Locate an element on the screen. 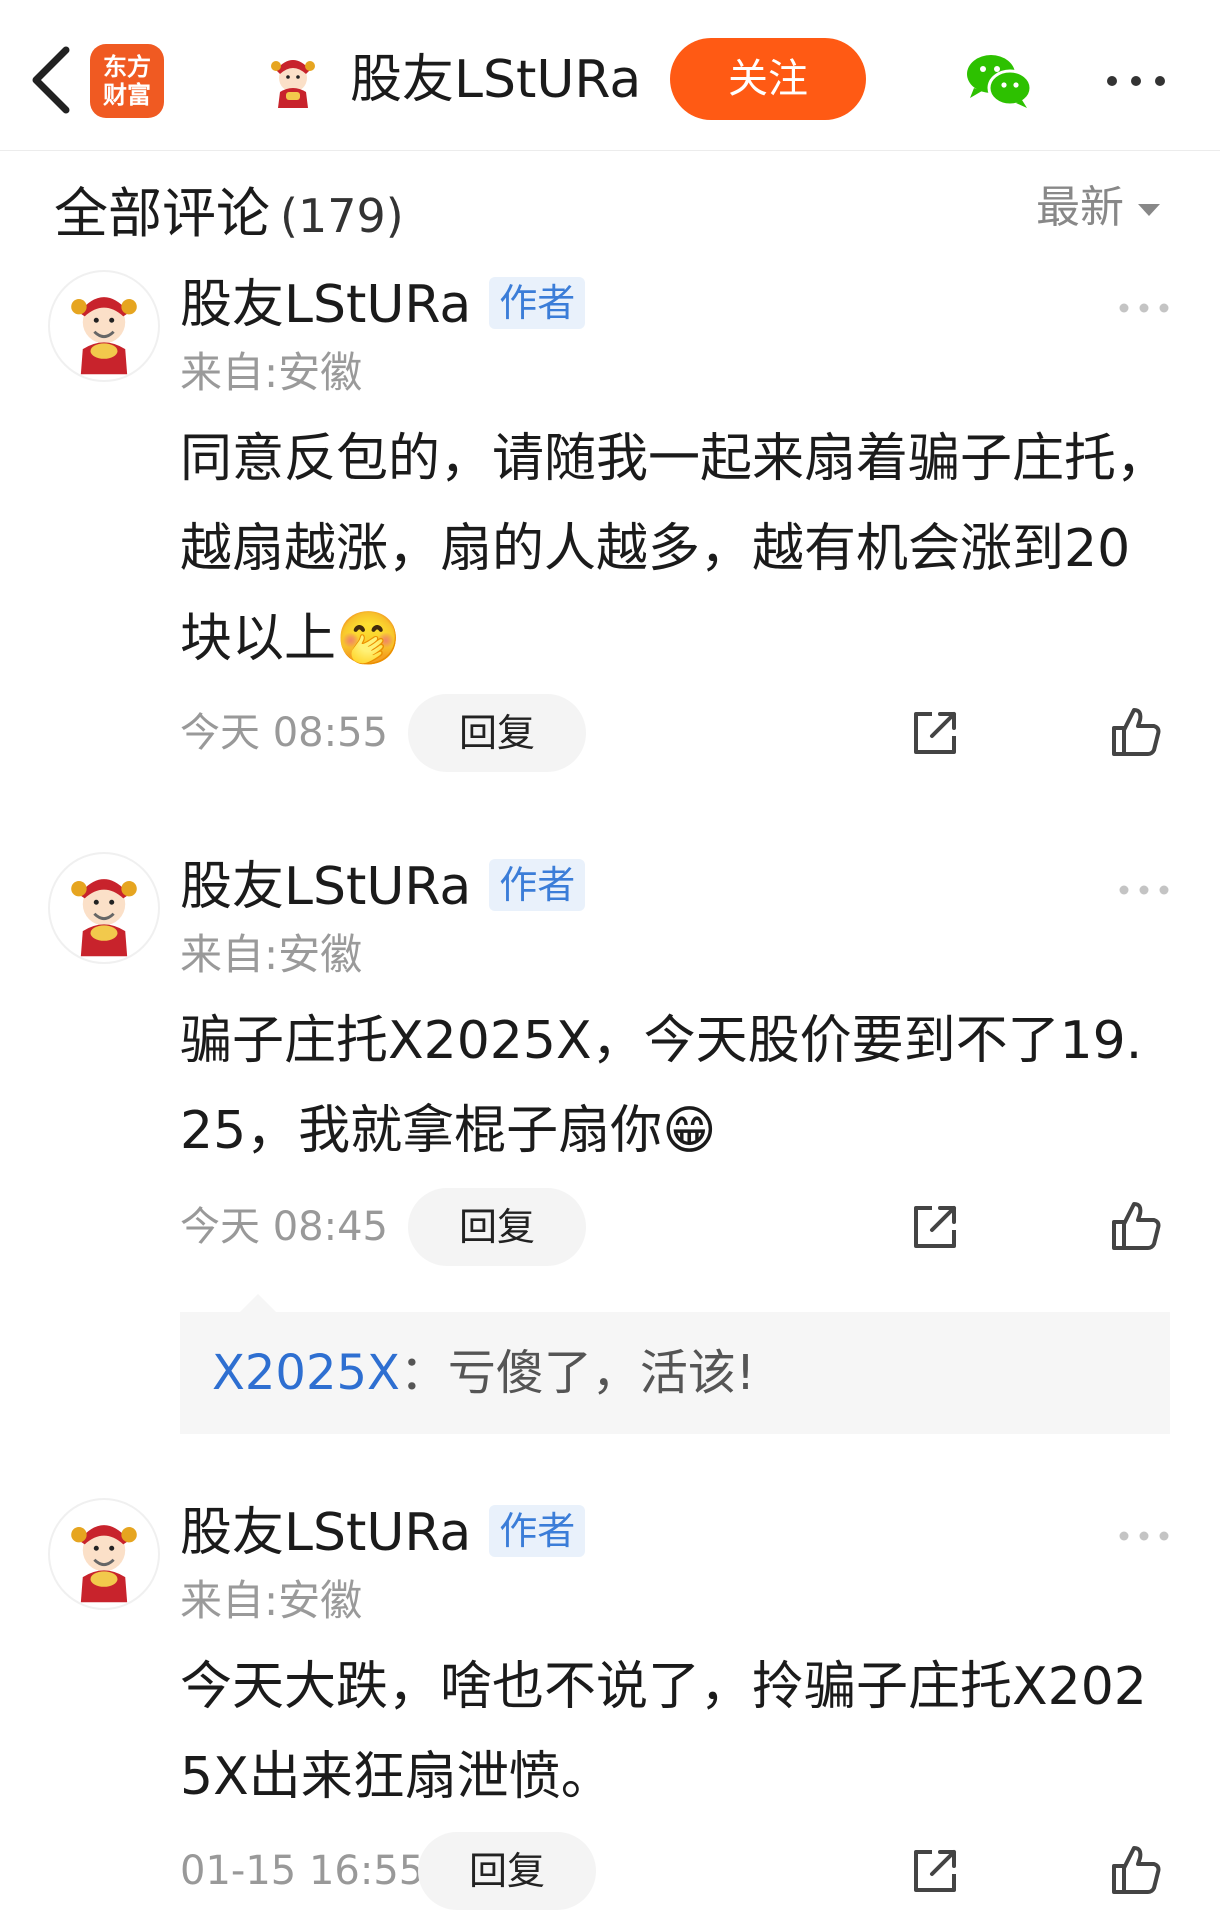 This screenshot has height=1914, width=1220. comment-text: 今天大跌，啥也不说了，拎骗子庄托X2025X出来狂扇泄愤。 is located at coordinates (663, 1732).